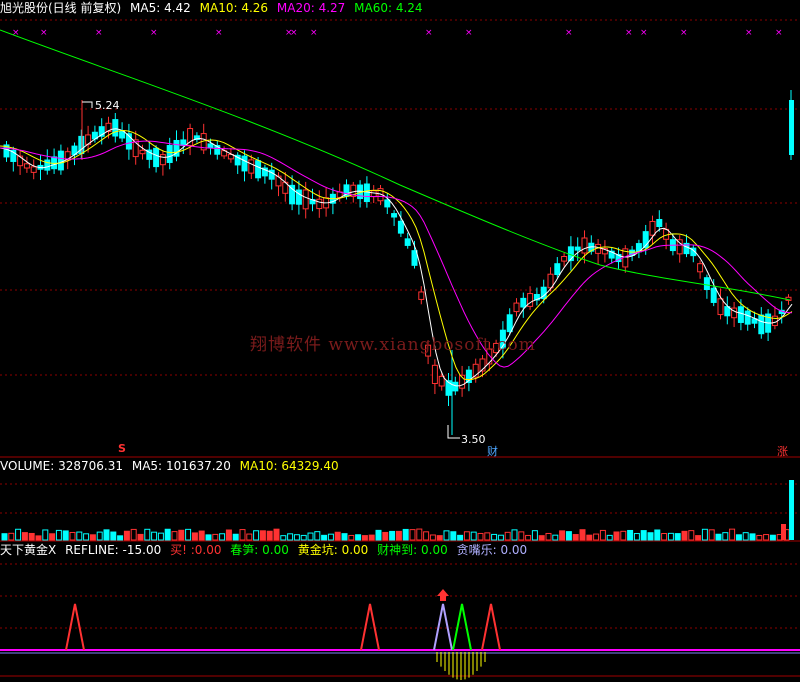 The height and width of the screenshot is (682, 800). I want to click on low-price-label: 3.50, so click(473, 439).